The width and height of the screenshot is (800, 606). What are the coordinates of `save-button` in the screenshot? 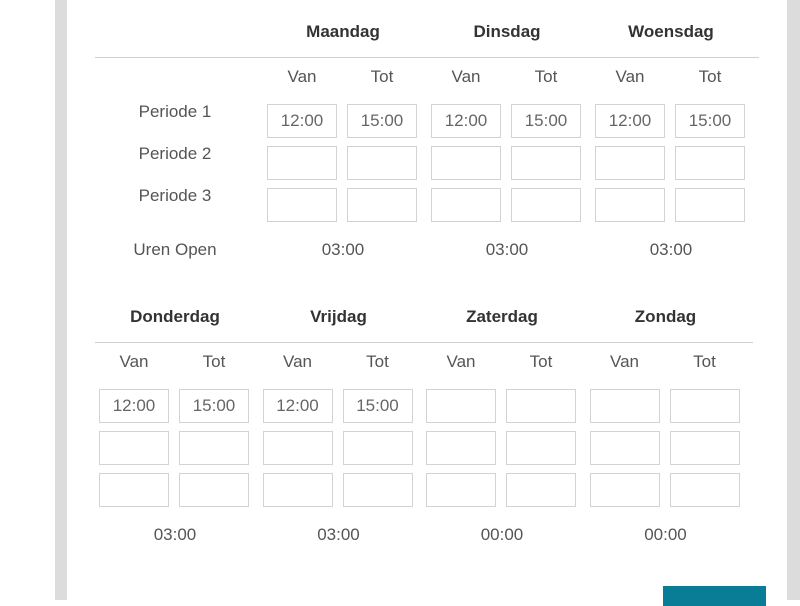 It's located at (714, 596).